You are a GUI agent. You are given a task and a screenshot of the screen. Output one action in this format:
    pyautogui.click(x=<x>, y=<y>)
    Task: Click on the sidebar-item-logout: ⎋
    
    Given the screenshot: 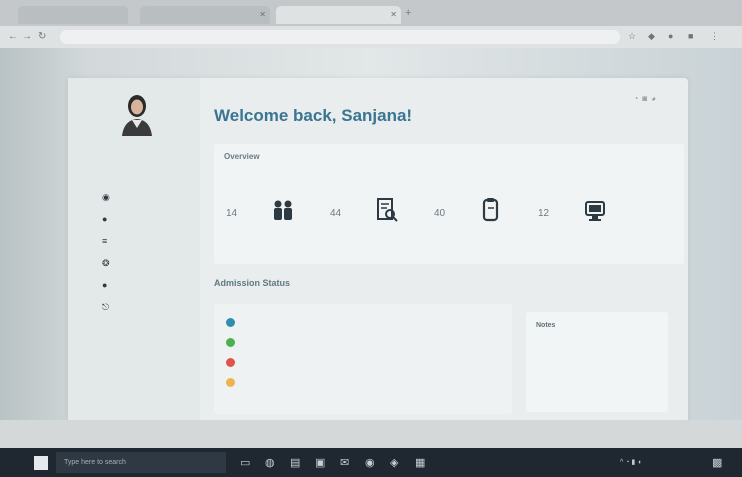 What is the action you would take?
    pyautogui.click(x=109, y=307)
    